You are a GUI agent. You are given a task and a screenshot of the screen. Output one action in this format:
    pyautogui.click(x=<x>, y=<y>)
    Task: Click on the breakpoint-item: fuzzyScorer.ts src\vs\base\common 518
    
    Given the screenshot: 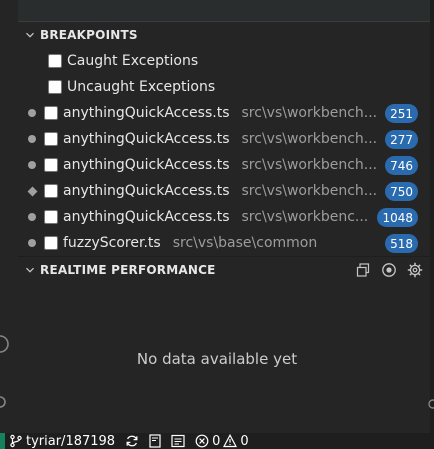 What is the action you would take?
    pyautogui.click(x=226, y=243)
    